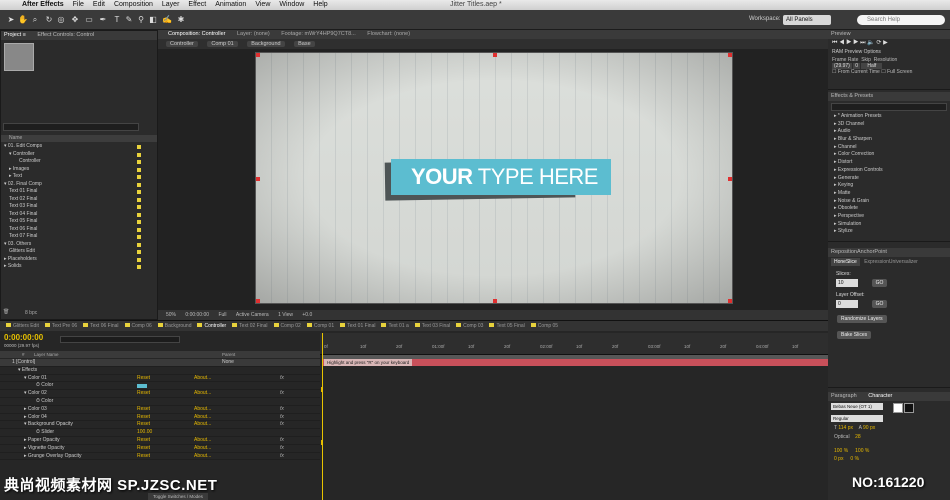 The height and width of the screenshot is (500, 950). I want to click on timeline-tab: Background, so click(174, 326).